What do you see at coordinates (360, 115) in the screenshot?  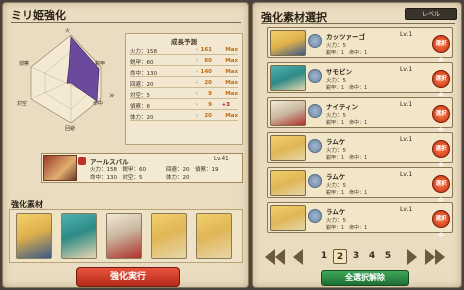 I see `list-item: ナイティン Lv.1 火力：5 鋭甲：1 命中：1 選択中` at bounding box center [360, 115].